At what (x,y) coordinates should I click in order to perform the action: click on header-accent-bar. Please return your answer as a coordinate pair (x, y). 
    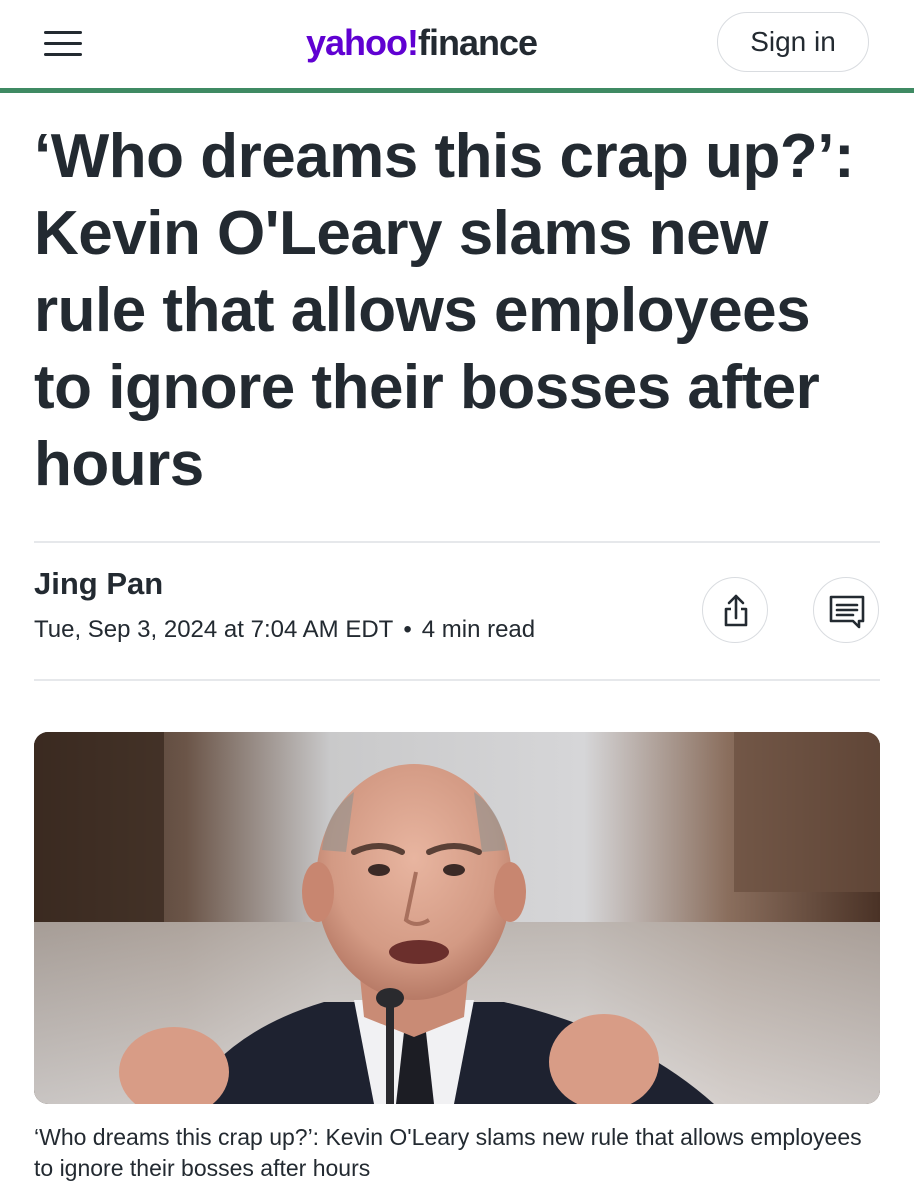
    Looking at the image, I should click on (457, 90).